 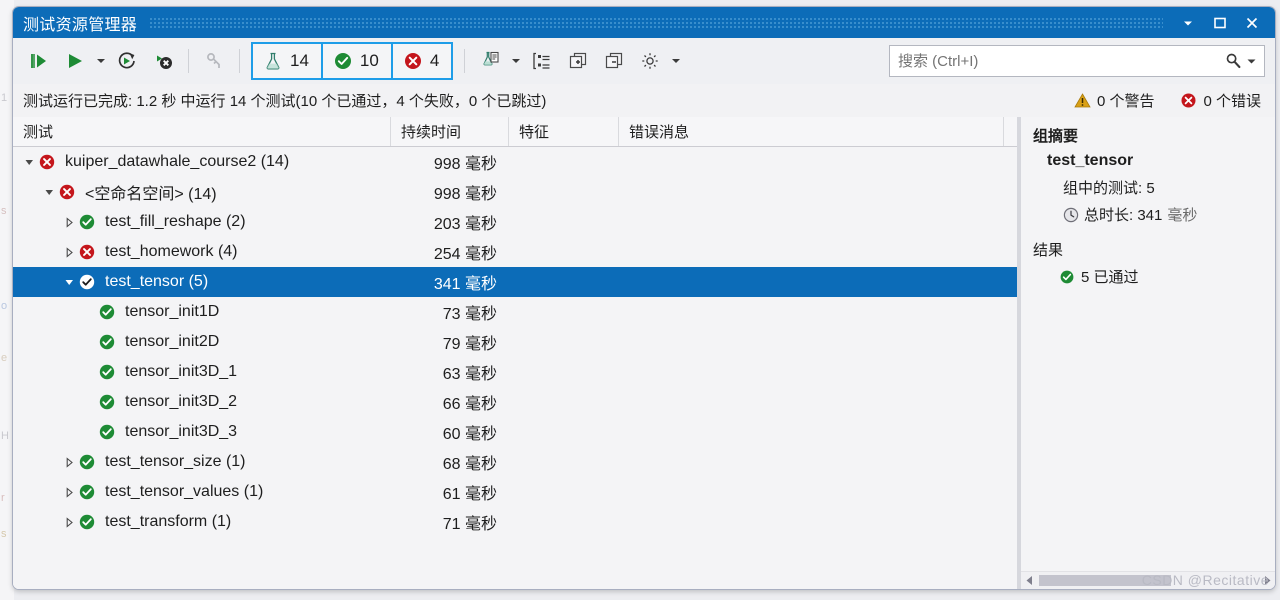 I want to click on test-name-label: tensor_init2D, so click(x=172, y=341).